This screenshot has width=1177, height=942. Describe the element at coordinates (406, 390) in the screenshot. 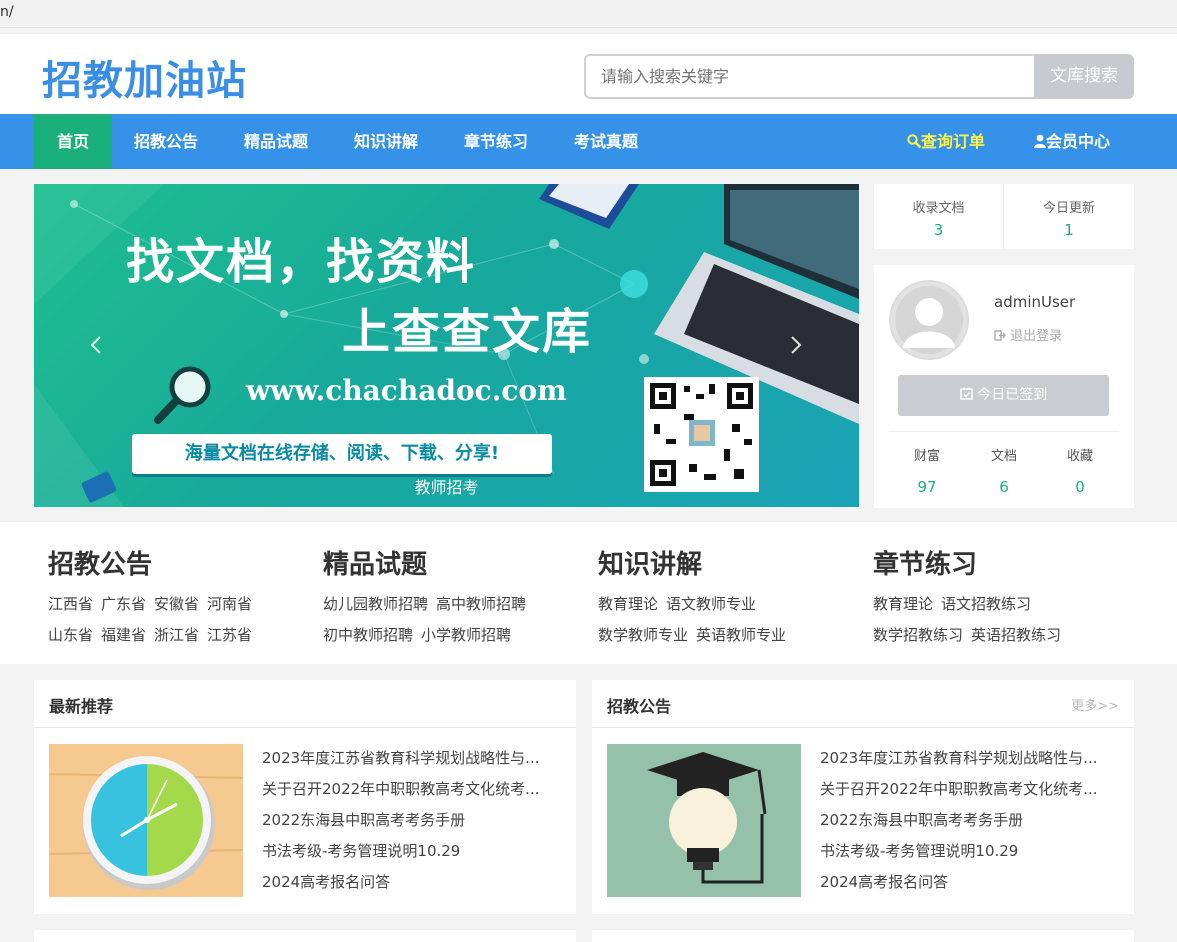

I see `banner-url: www.chachadoc.com` at that location.